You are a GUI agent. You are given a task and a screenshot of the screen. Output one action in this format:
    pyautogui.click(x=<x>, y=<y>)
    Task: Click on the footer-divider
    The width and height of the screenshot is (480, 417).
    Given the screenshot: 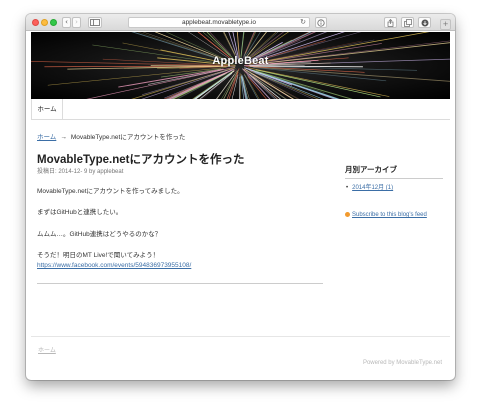 What is the action you would take?
    pyautogui.click(x=240, y=336)
    